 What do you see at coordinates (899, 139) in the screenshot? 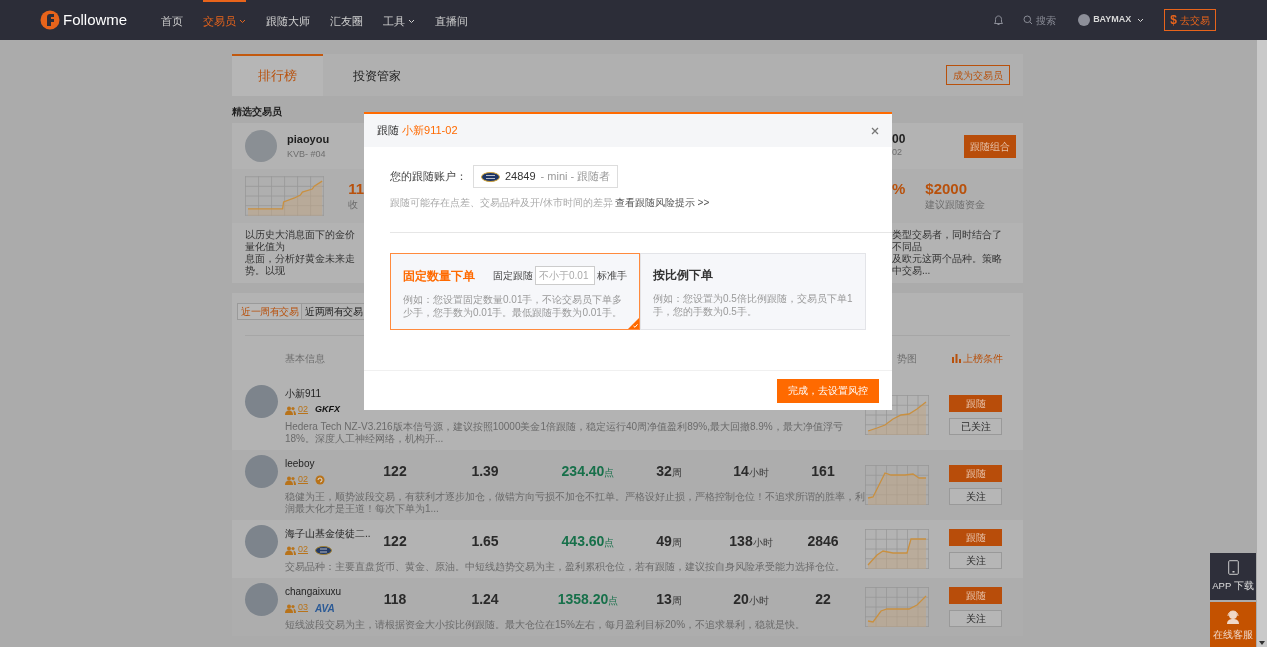
I see `stat-value: 00` at bounding box center [899, 139].